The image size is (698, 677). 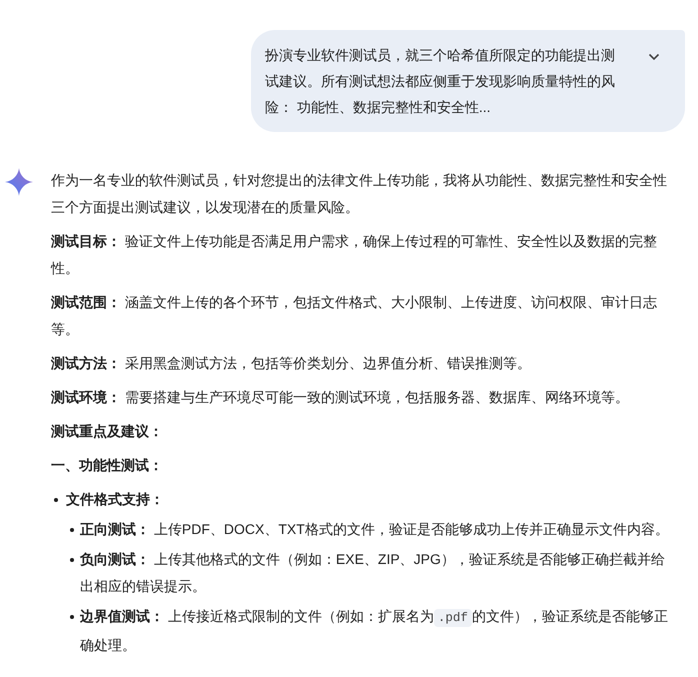 I want to click on list-item-text: 正向测试： 上传PDF、DOCX、TXT格式的文件，验证是否能够成功上传并正确显示文件内容。, so click(x=374, y=529).